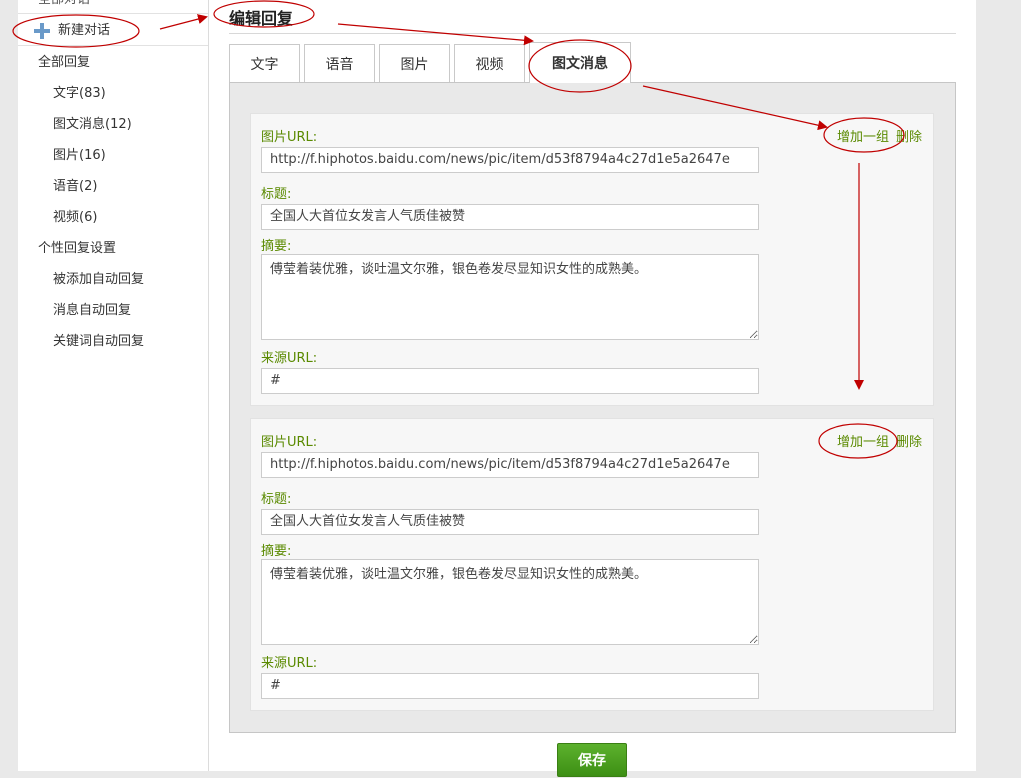 This screenshot has height=778, width=1021. What do you see at coordinates (261, 18) in the screenshot?
I see `page-title: 编辑回复` at bounding box center [261, 18].